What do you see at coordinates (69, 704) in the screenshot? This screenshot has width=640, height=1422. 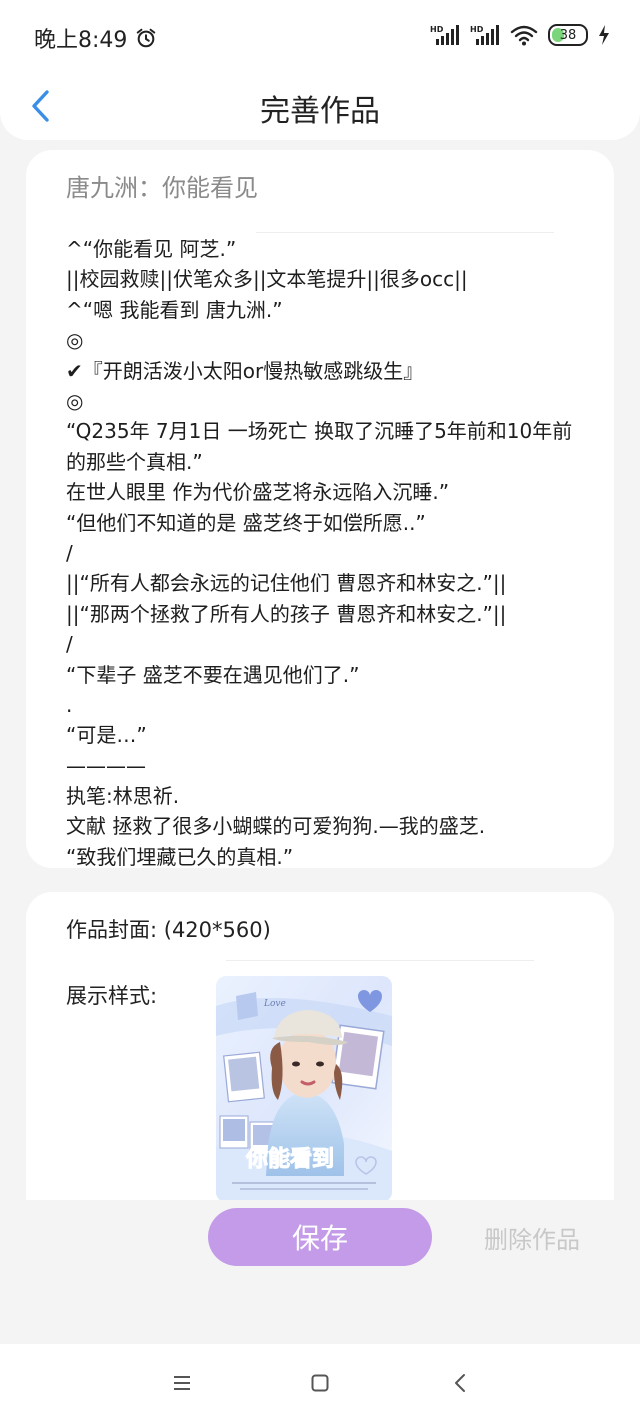 I see `description-line: .` at bounding box center [69, 704].